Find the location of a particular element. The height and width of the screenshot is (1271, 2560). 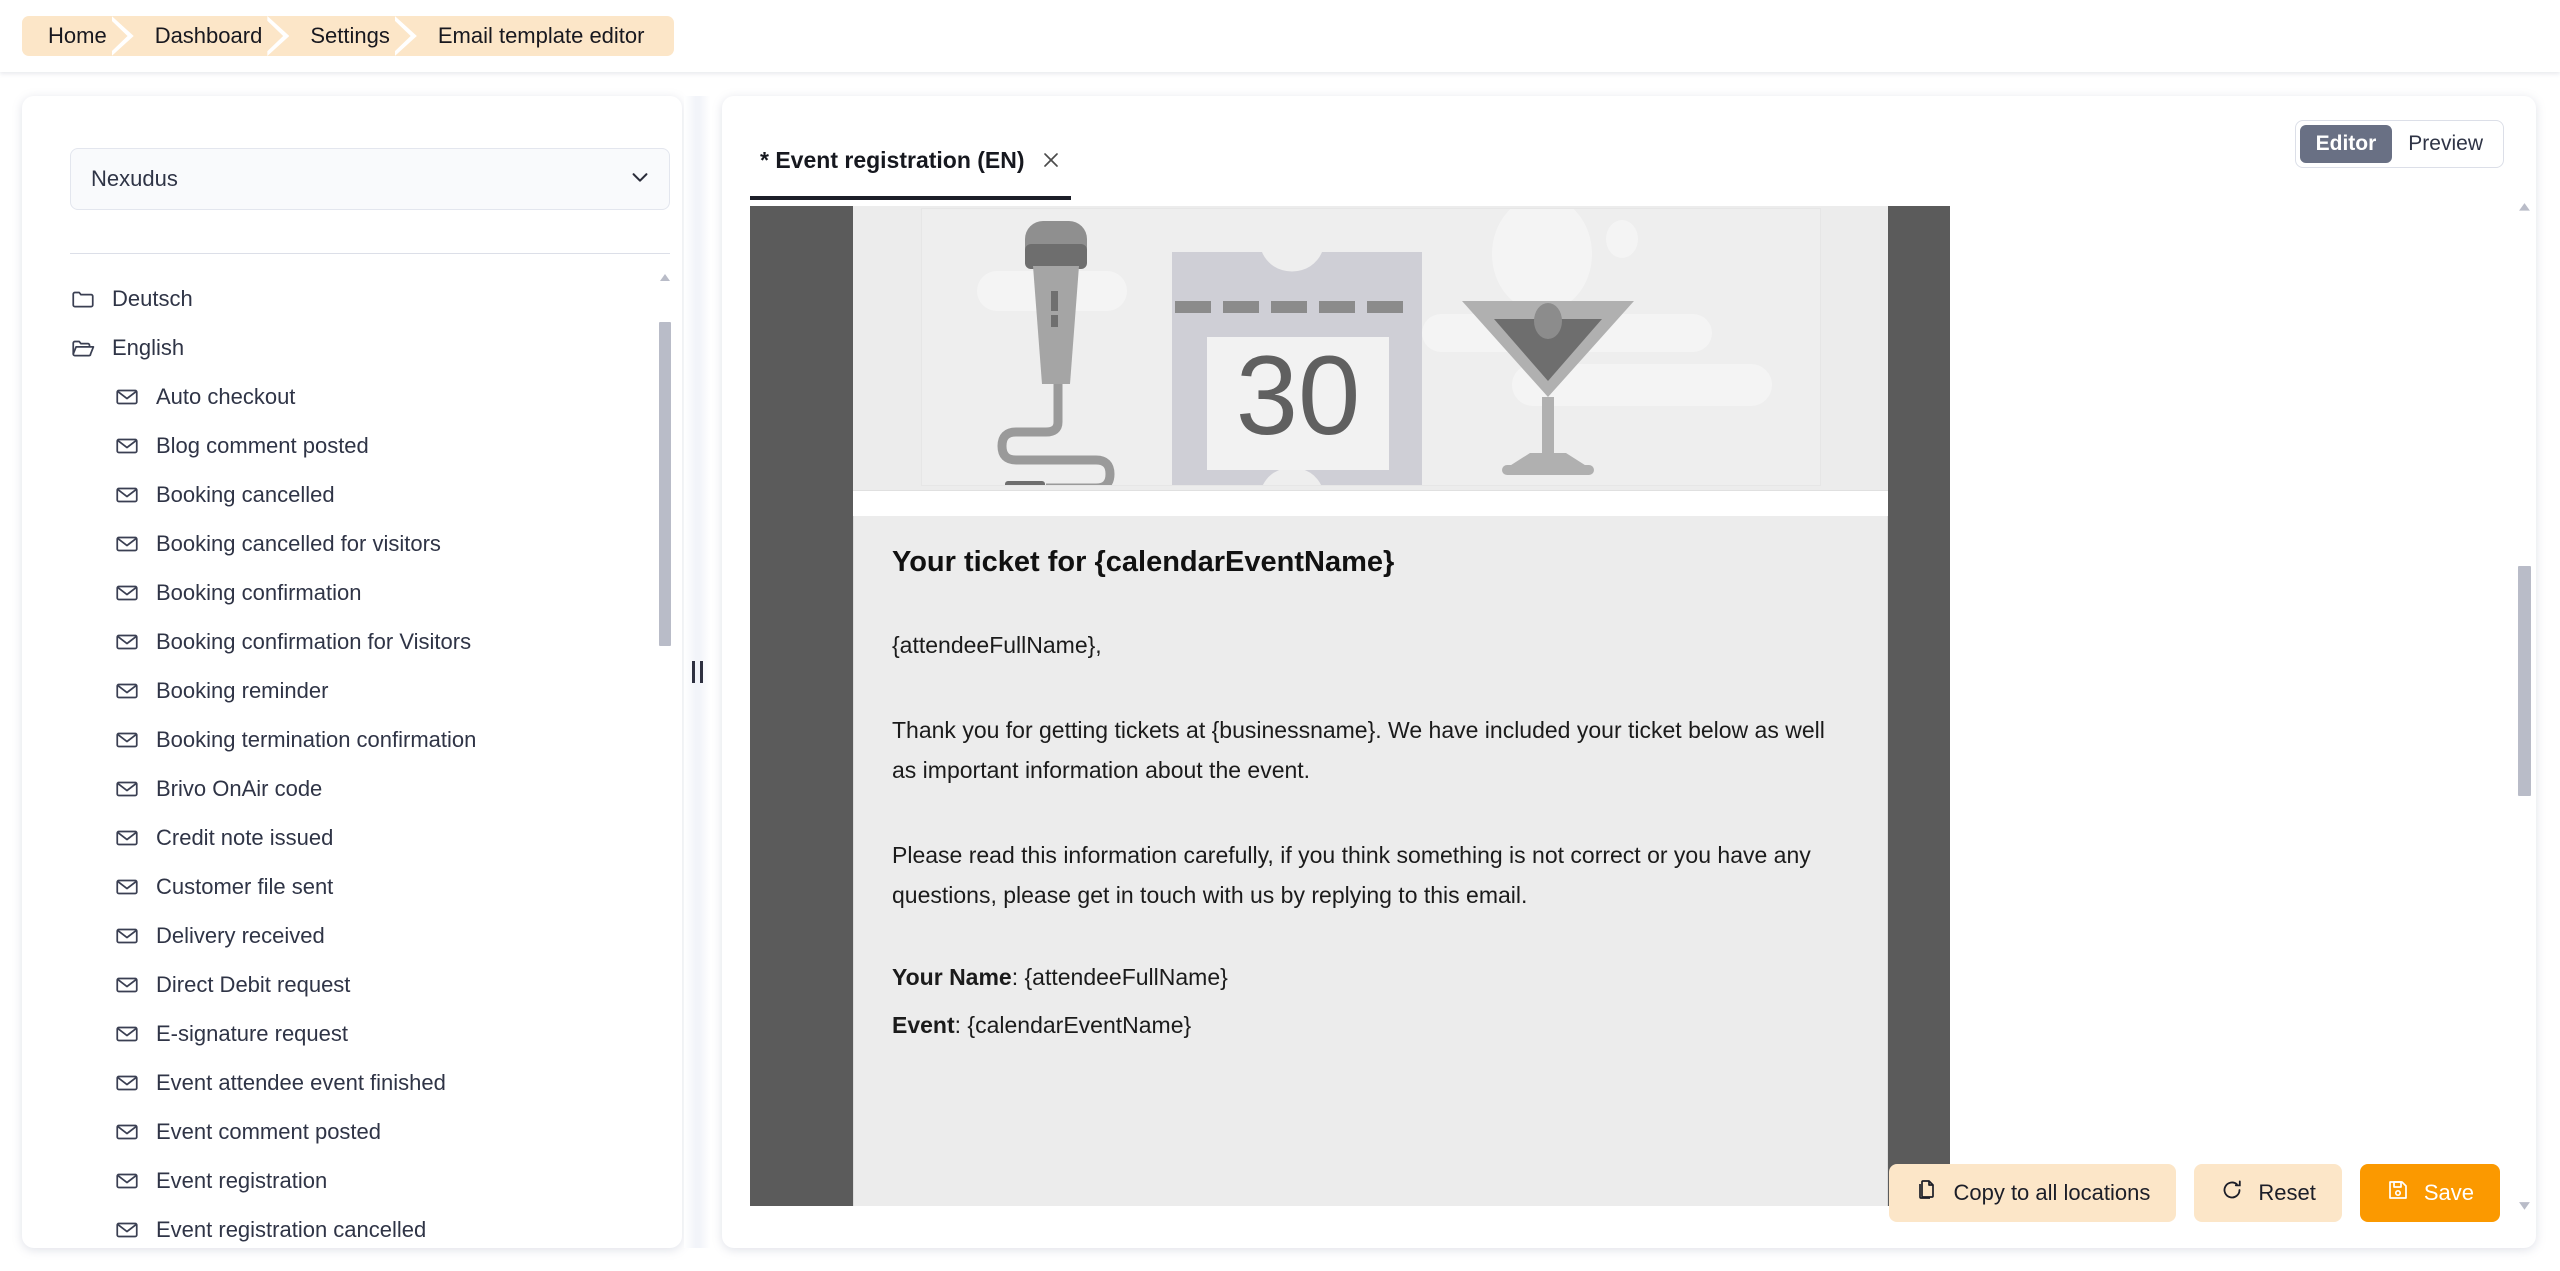

tree-item-event-attendee-event-finished: Event attendee event finished is located at coordinates (352, 1082).